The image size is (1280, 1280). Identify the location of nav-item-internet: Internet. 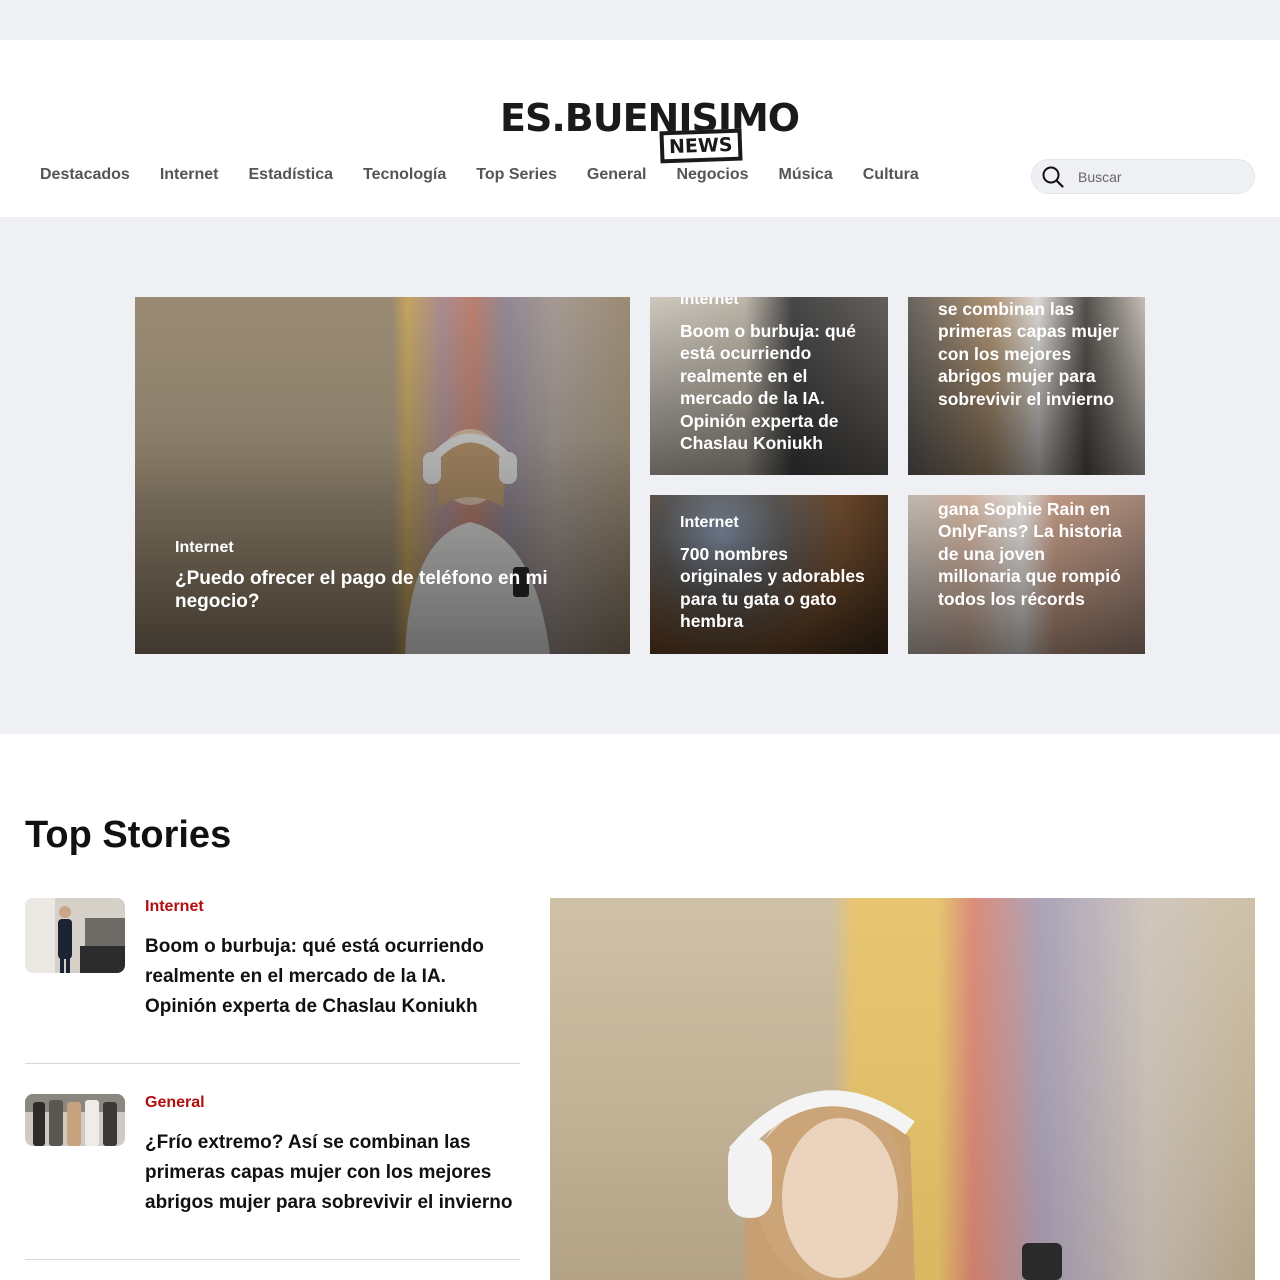
(189, 175).